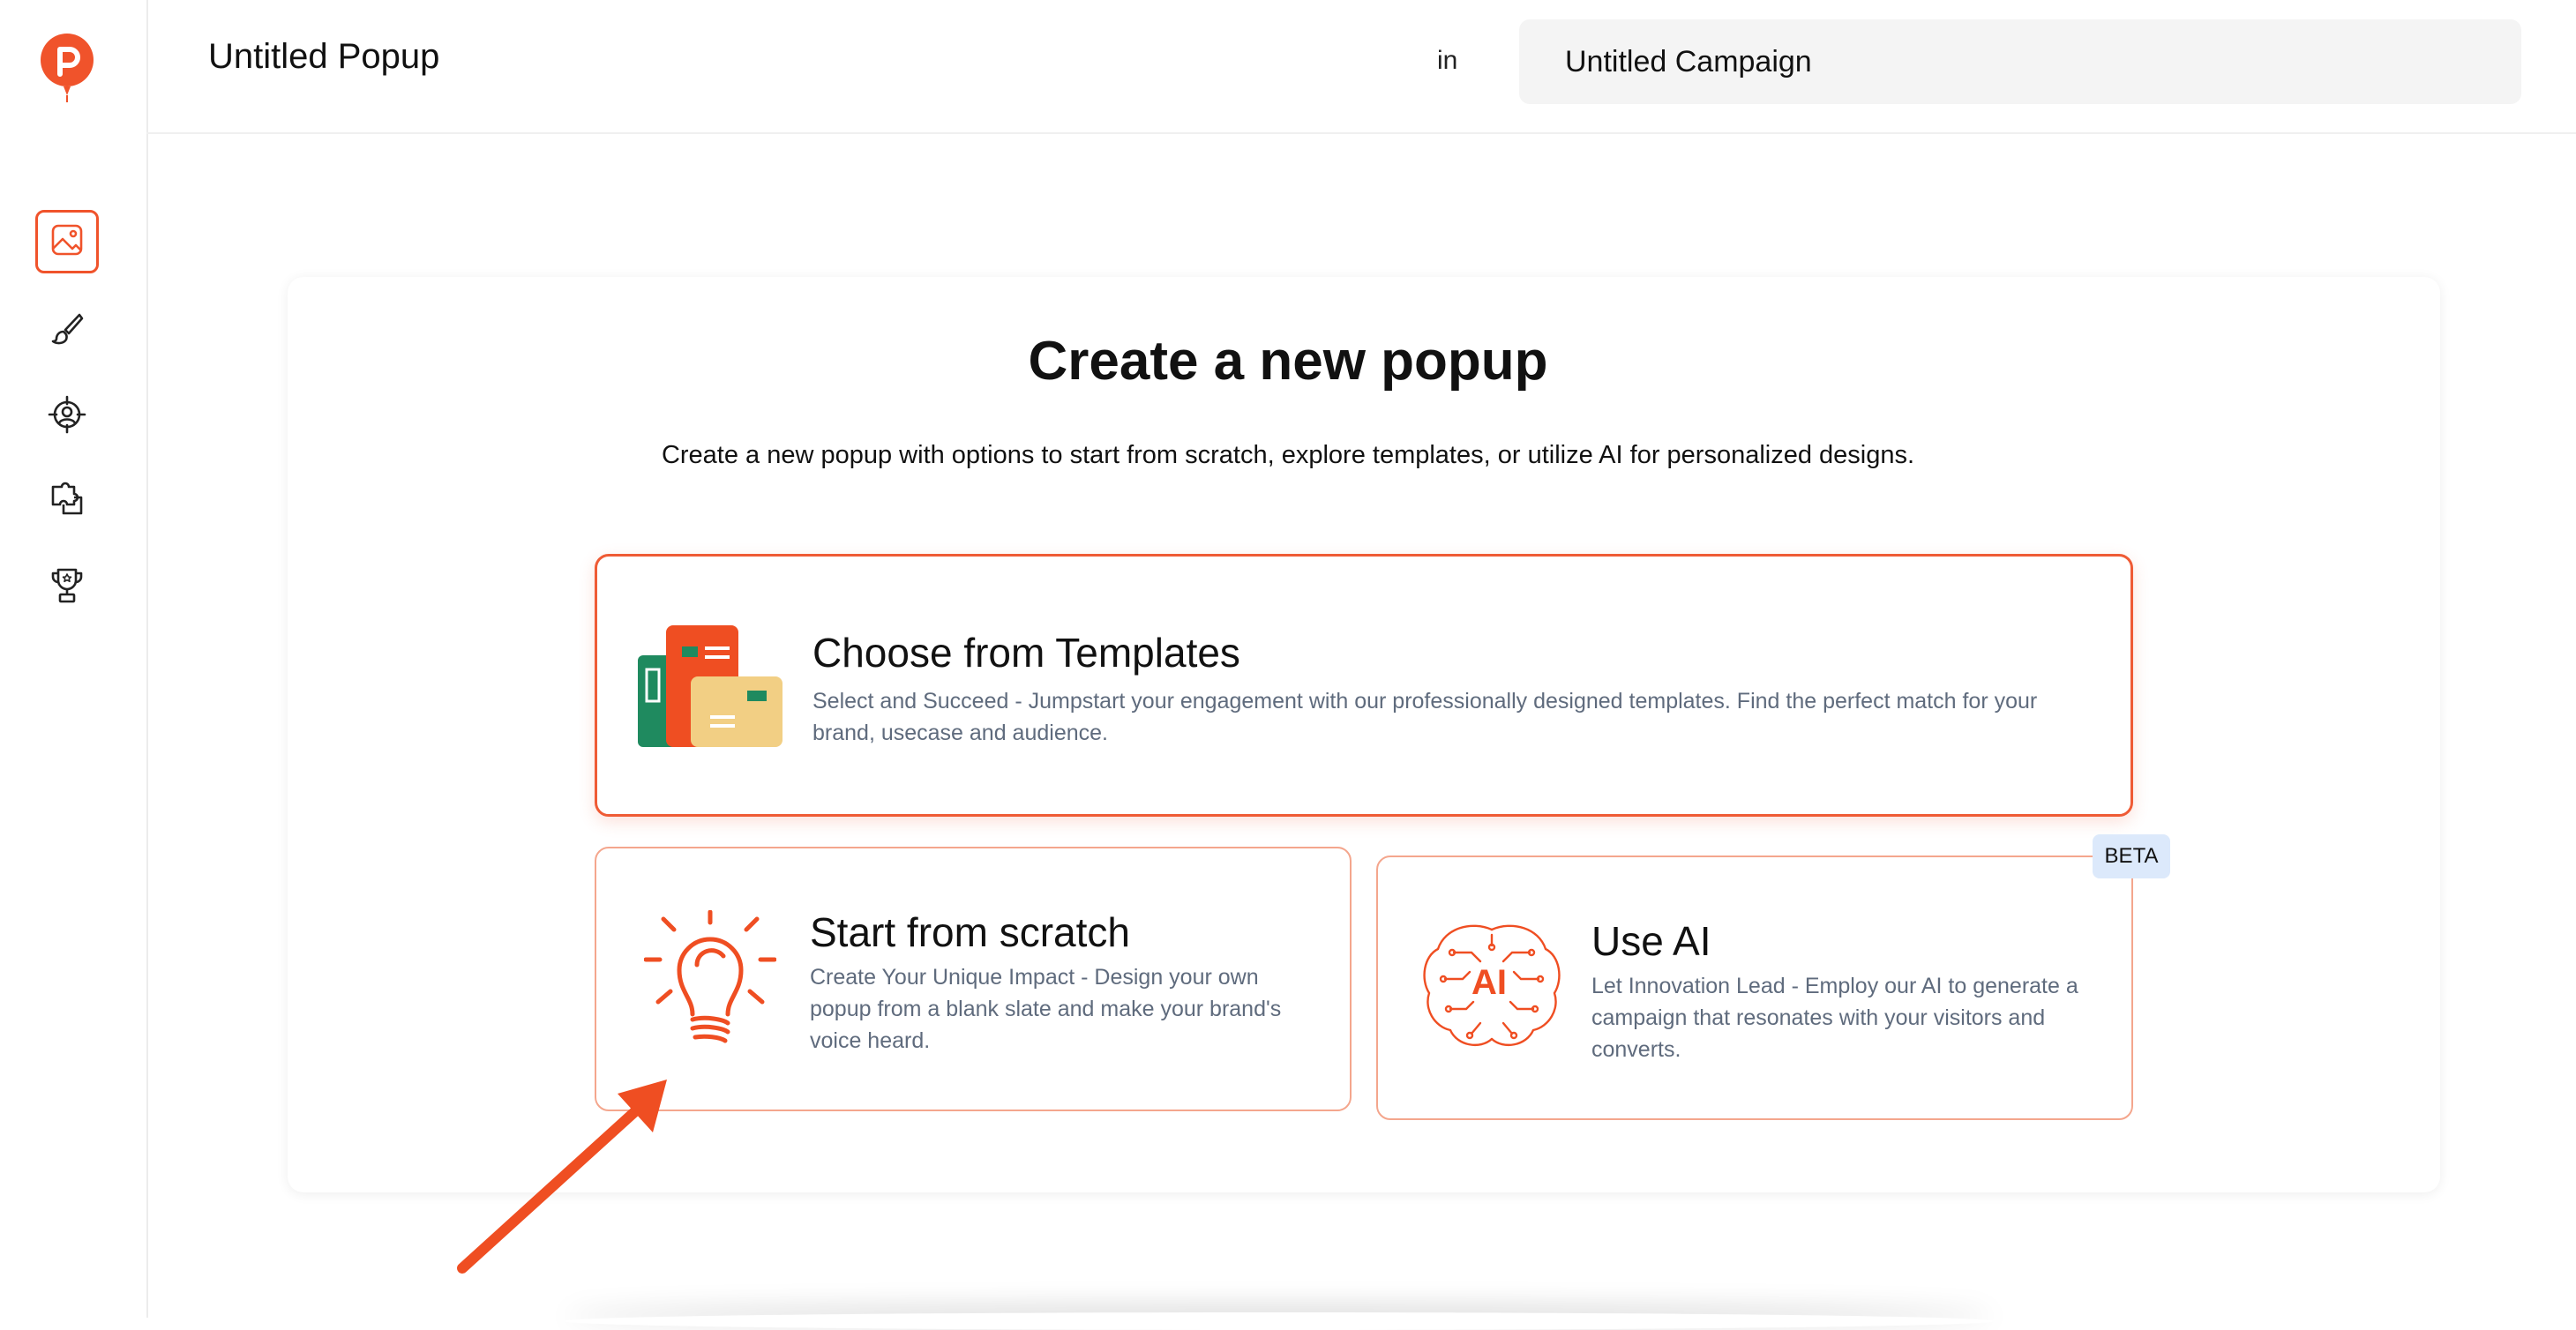 The width and height of the screenshot is (2576, 1330). I want to click on top-header: Untitled Popup in Untitled Campaign, so click(1361, 67).